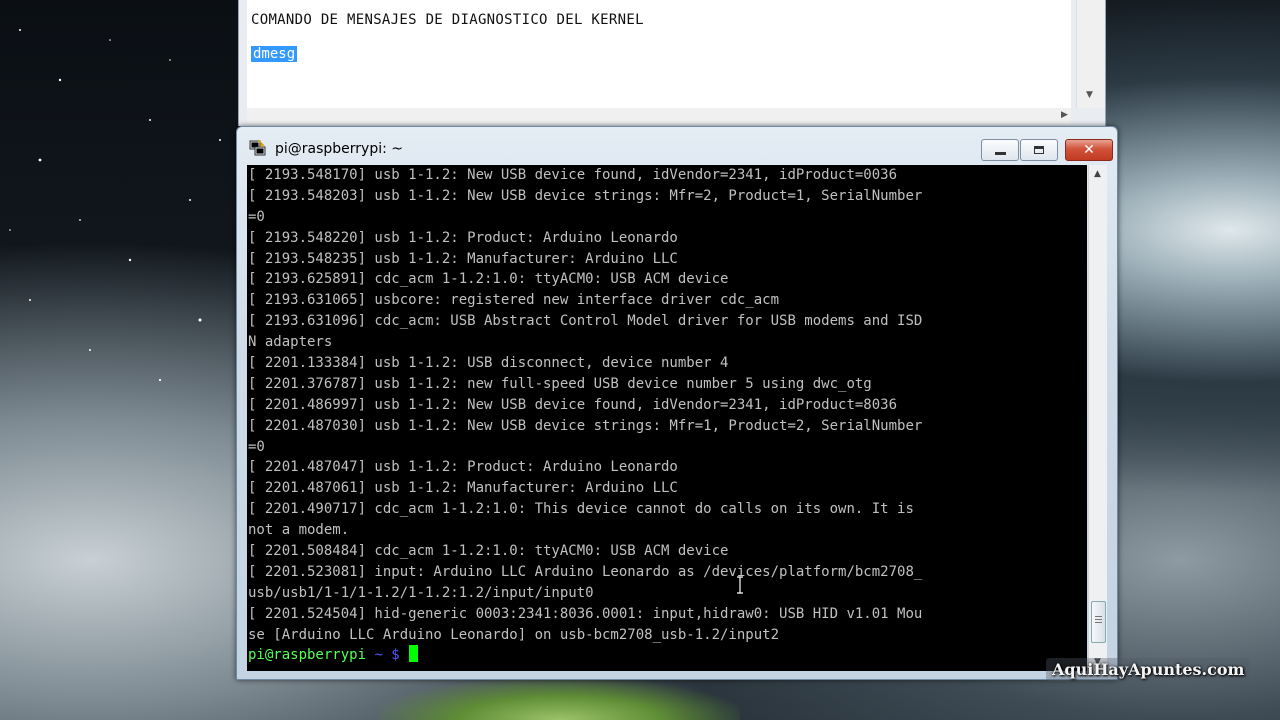 The height and width of the screenshot is (720, 1280). What do you see at coordinates (1090, 54) in the screenshot?
I see `editor-vertical-scrollbar: ▼` at bounding box center [1090, 54].